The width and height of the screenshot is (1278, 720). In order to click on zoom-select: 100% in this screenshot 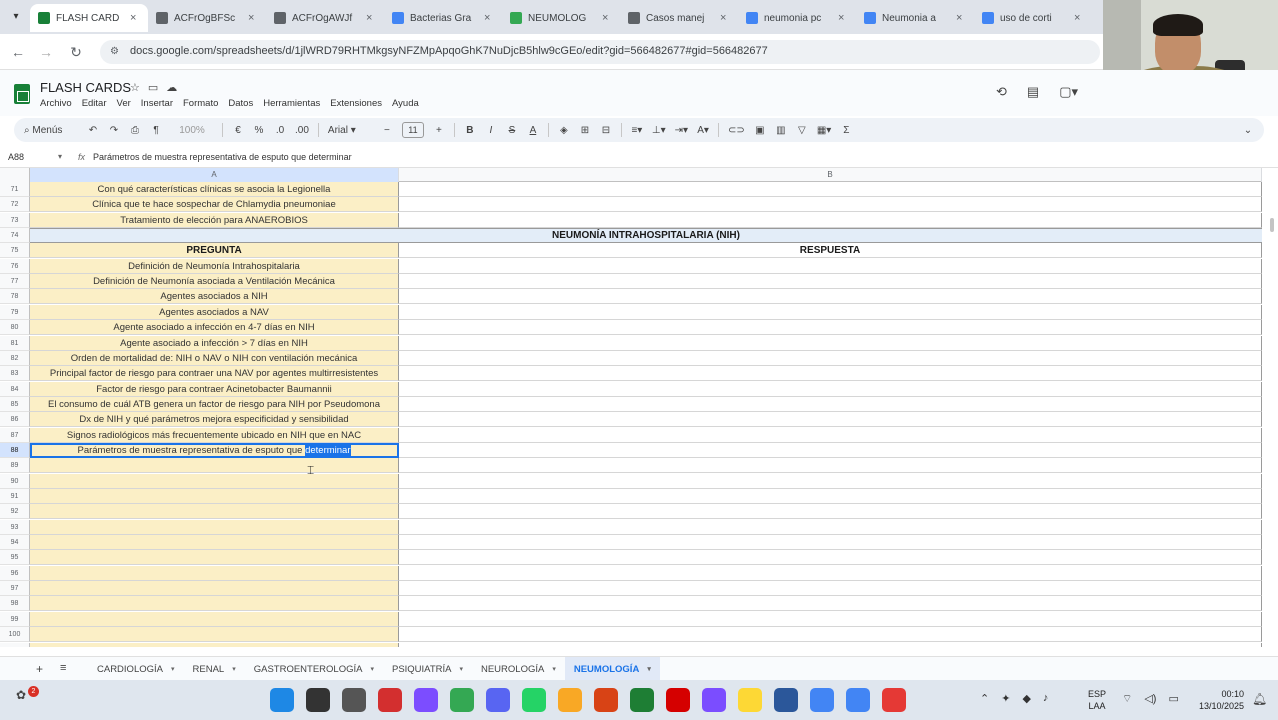, I will do `click(192, 130)`.